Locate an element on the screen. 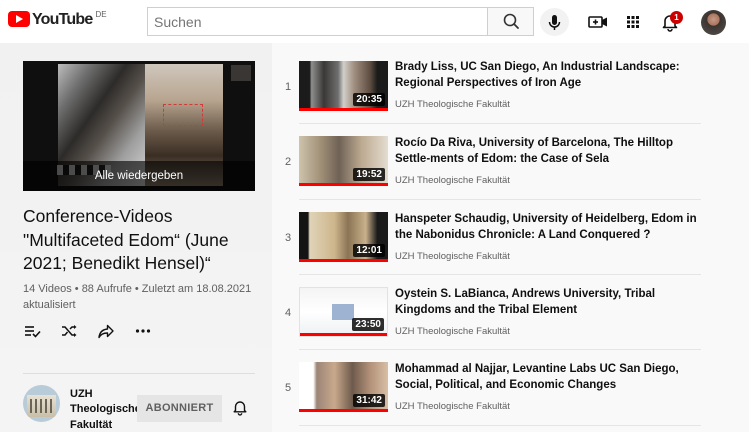 The height and width of the screenshot is (432, 749). video-thumbnail: 20:35 is located at coordinates (343, 86).